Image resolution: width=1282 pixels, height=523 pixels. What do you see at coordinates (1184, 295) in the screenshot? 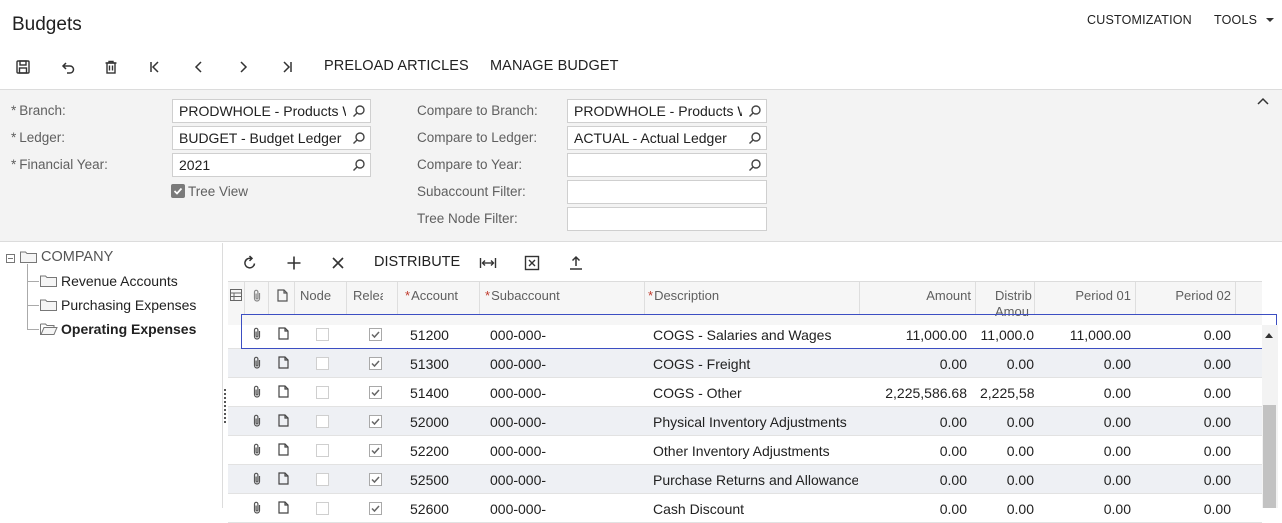
I see `column-header-period-02: Period 02` at bounding box center [1184, 295].